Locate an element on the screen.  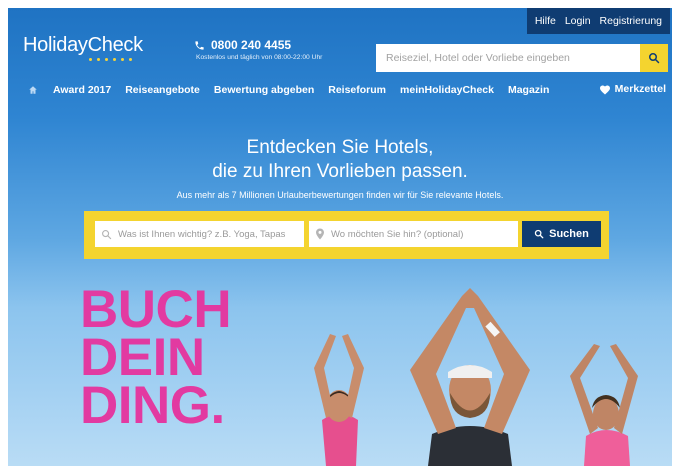
search-button: Suchen is located at coordinates (561, 234).